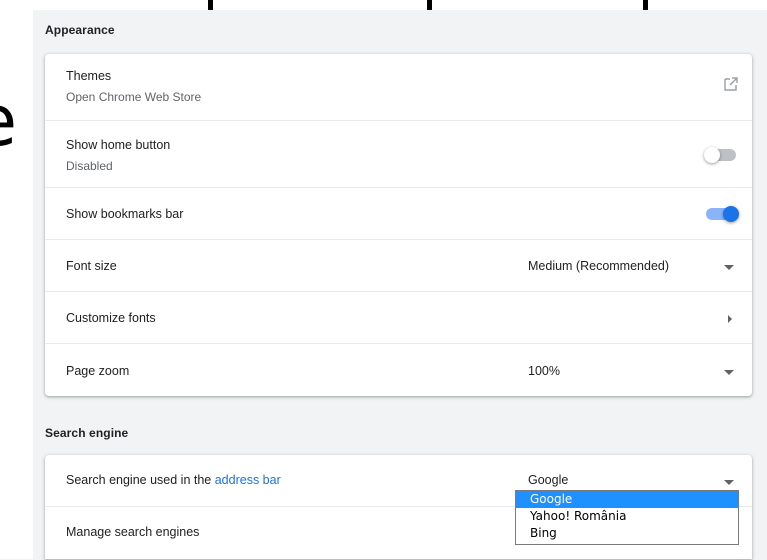 This screenshot has width=767, height=560. Describe the element at coordinates (80, 30) in the screenshot. I see `appearance-section-title: Appearance` at that location.